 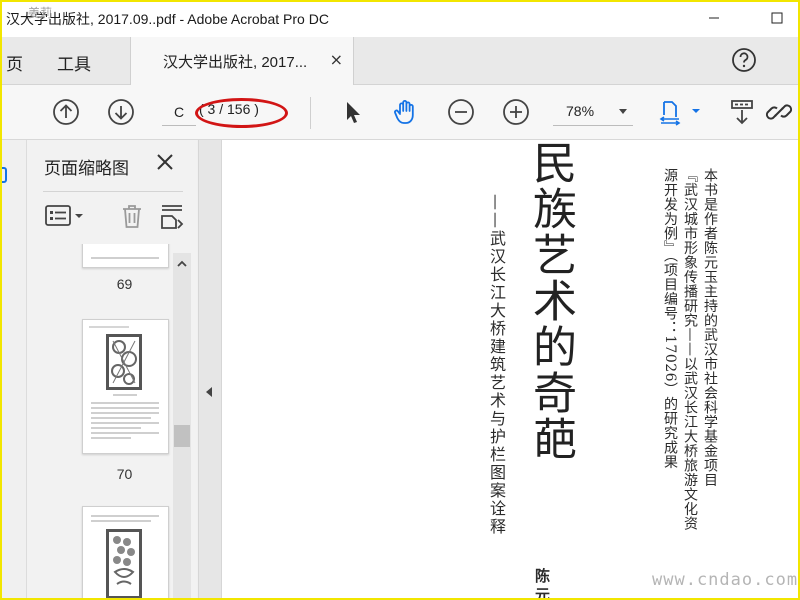 I want to click on note-line: 『武汉城市形象传播研究——以武汉长江大桥旅游文化资, so click(x=690, y=349).